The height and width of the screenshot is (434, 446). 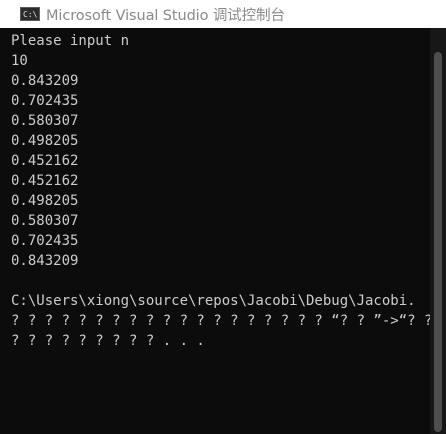 I want to click on scrollbar-thumb, so click(x=438, y=242).